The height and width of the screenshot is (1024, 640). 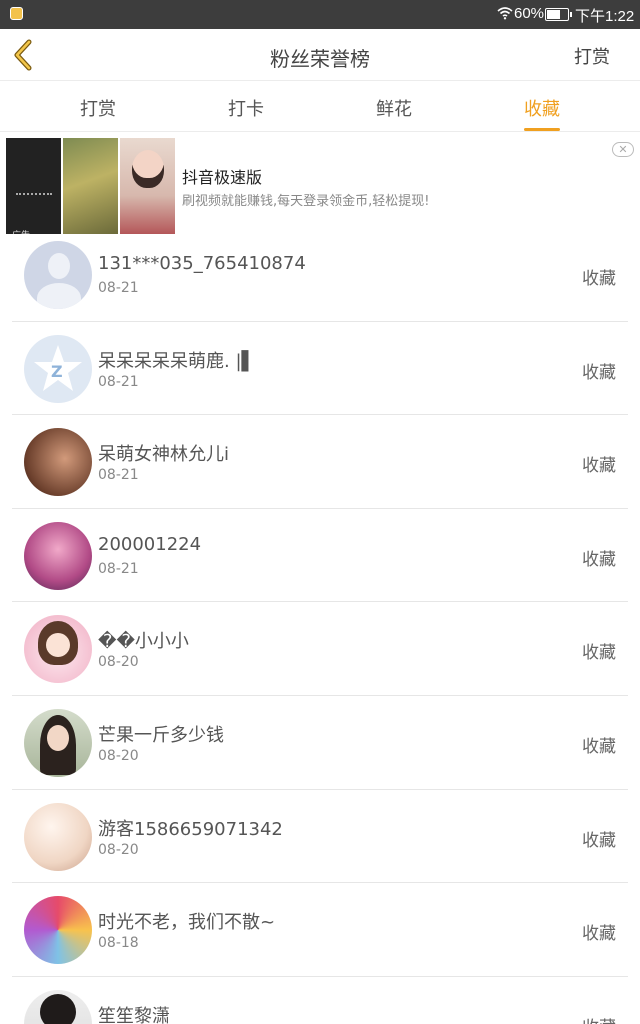 I want to click on item-date: 08-18, so click(x=118, y=943).